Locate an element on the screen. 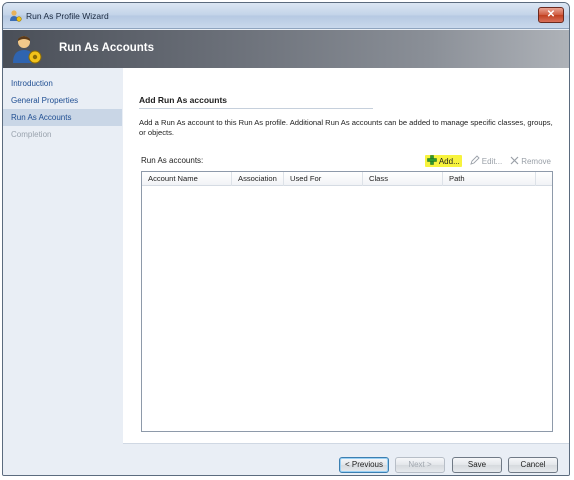  remove-button: Remove is located at coordinates (530, 161).